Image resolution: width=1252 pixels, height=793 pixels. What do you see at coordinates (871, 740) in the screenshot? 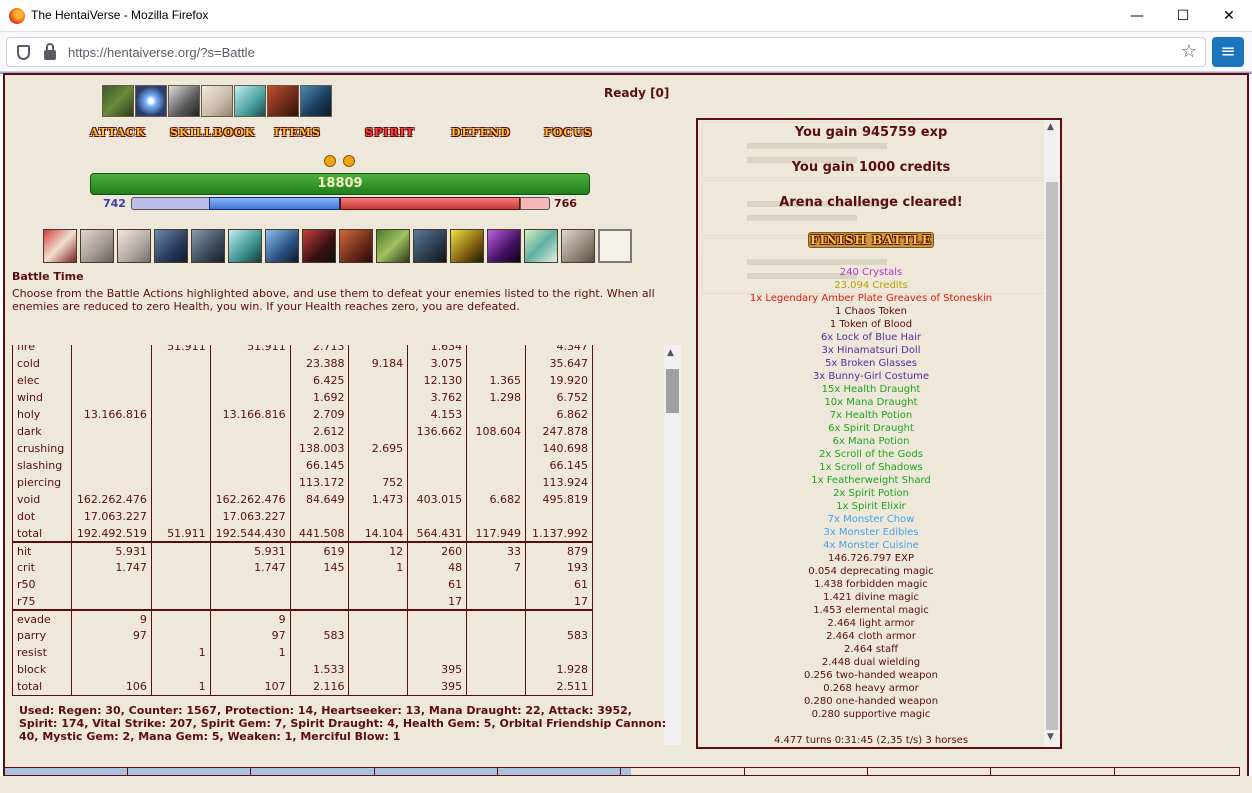
I see `turns-summary: 4.477 turns 0:31:45 (2,35 t/s) 3 horses` at bounding box center [871, 740].